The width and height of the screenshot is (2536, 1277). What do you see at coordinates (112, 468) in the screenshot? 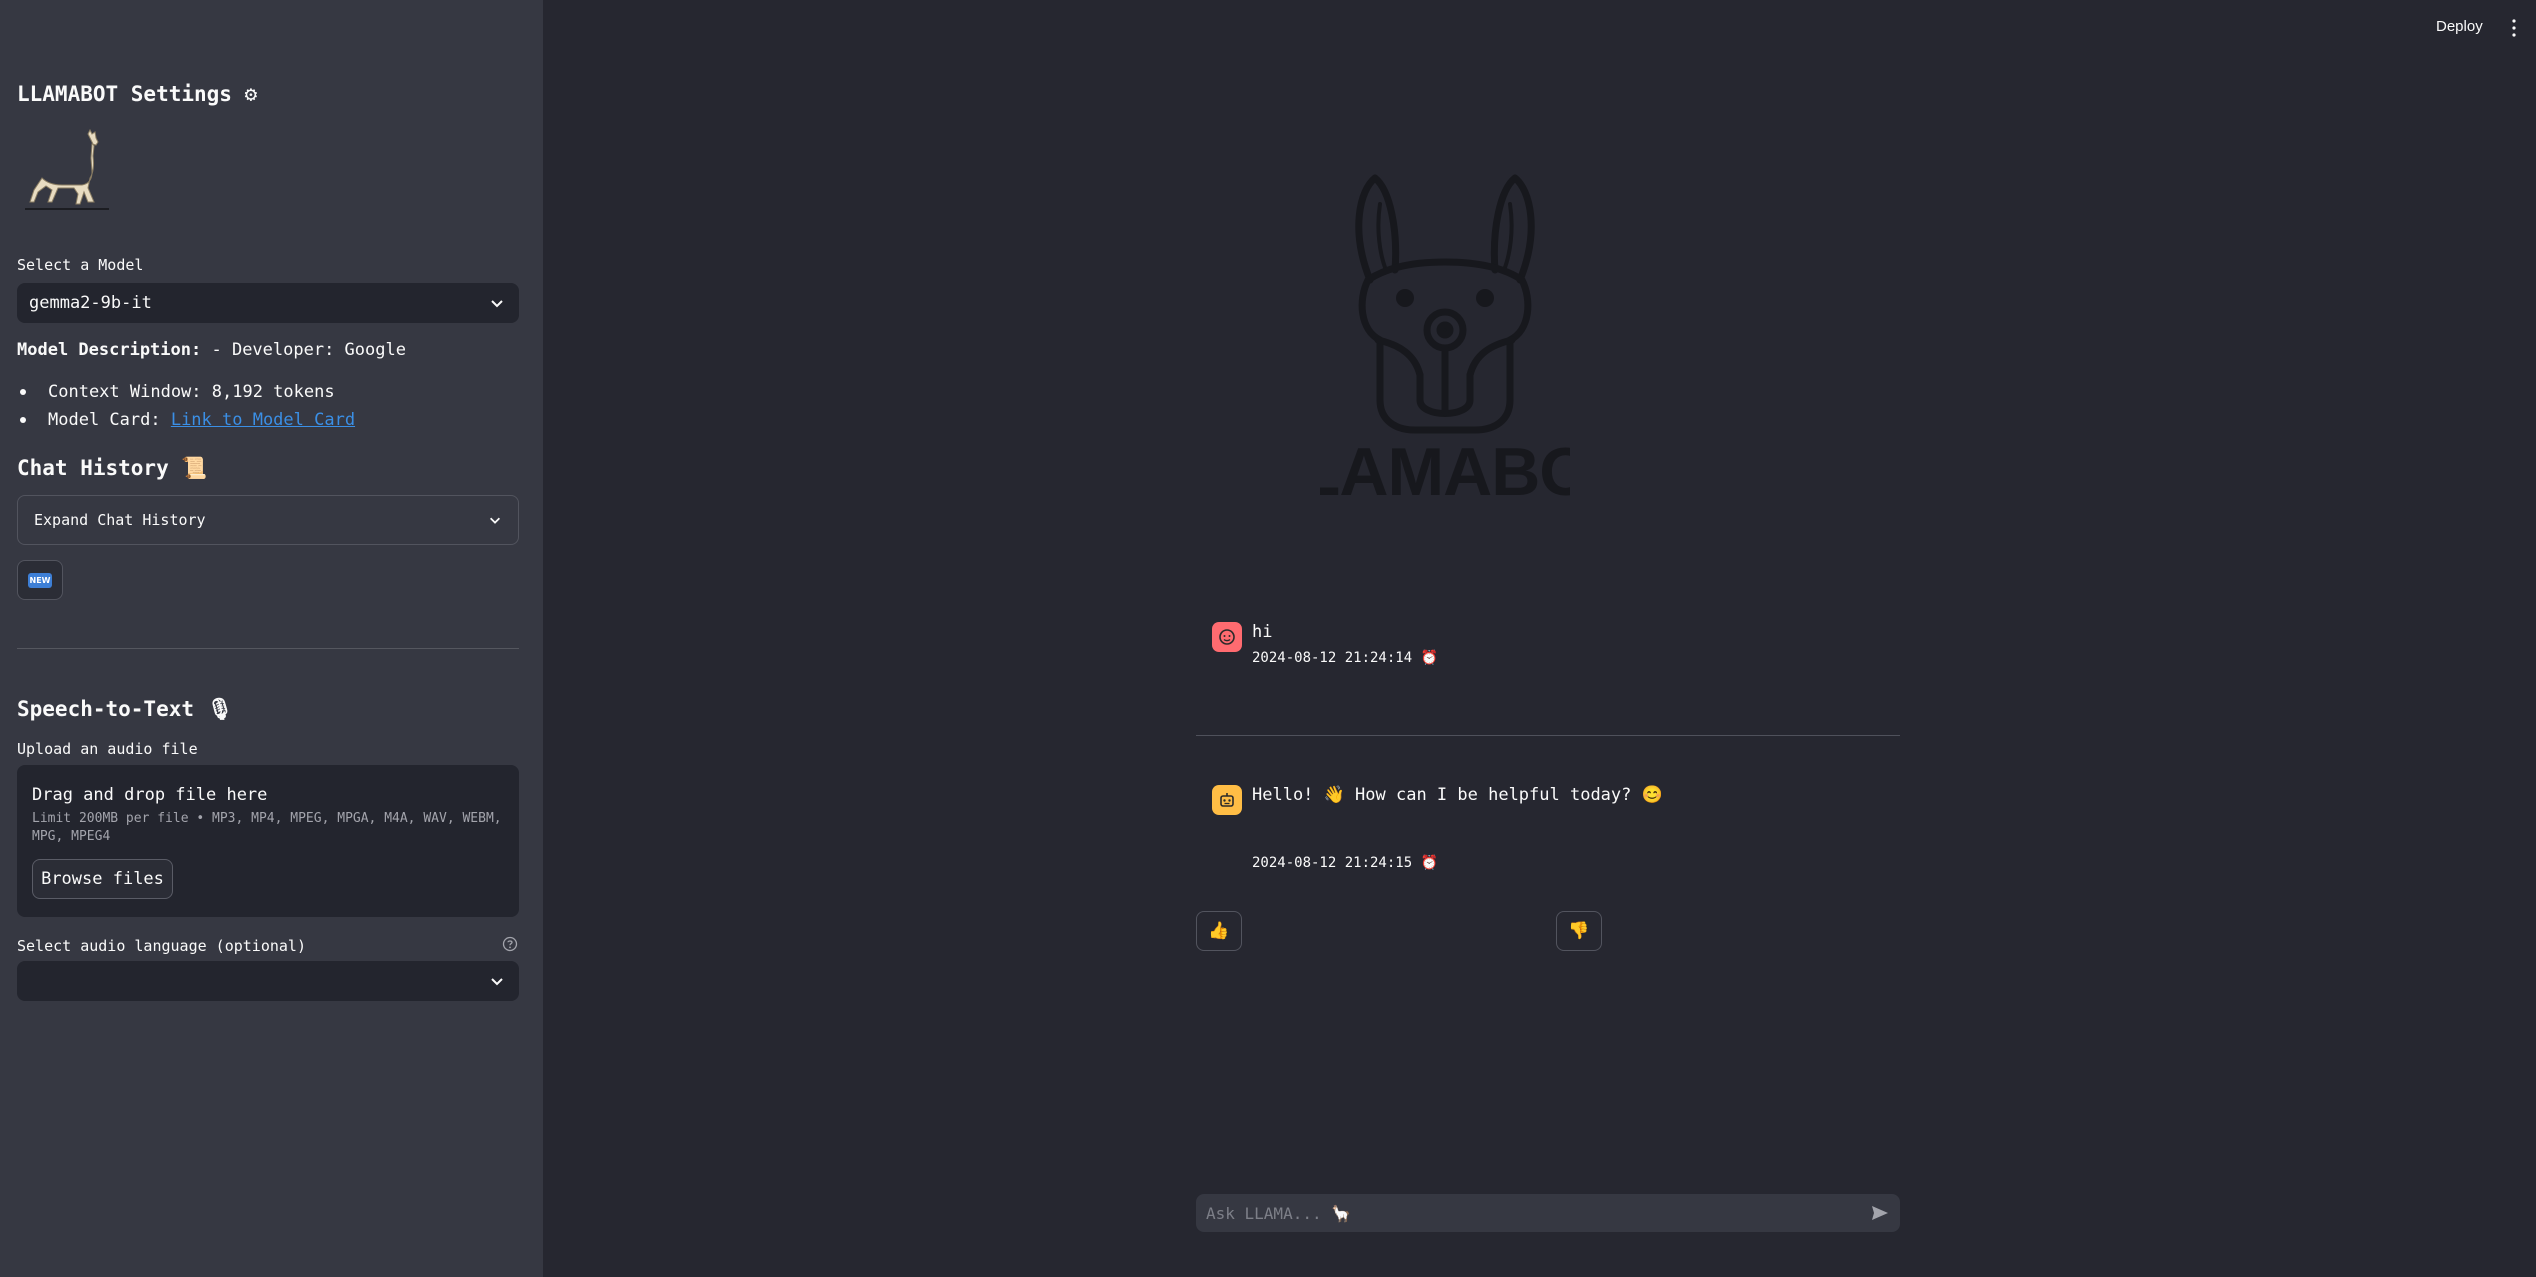
I see `chat-history-title: Chat History 📜` at bounding box center [112, 468].